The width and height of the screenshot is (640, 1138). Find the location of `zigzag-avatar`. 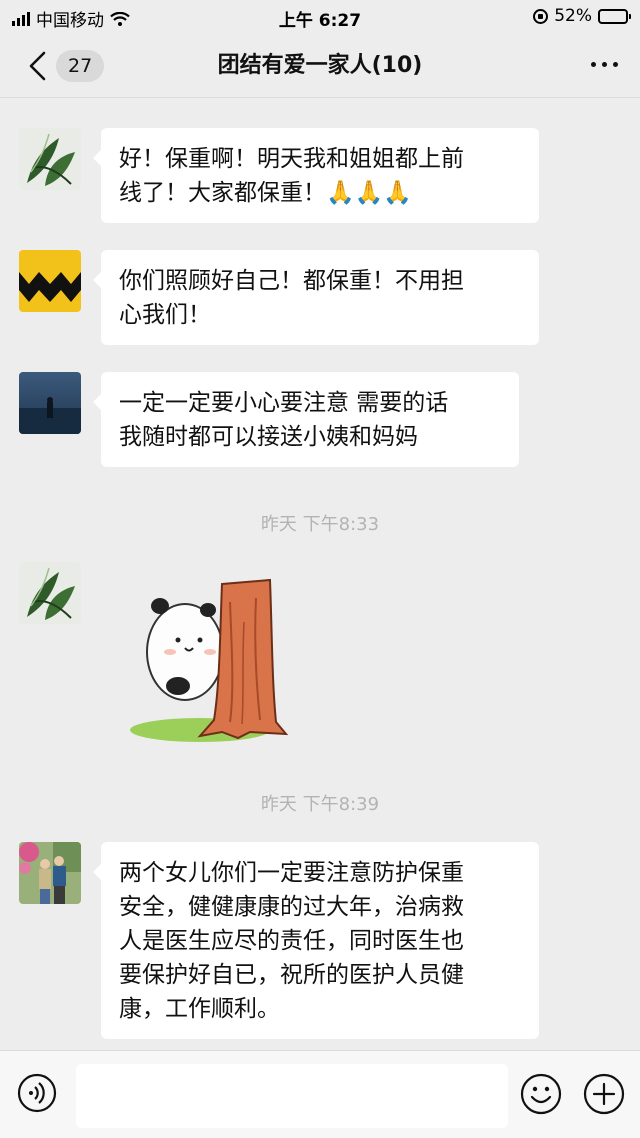

zigzag-avatar is located at coordinates (50, 281).